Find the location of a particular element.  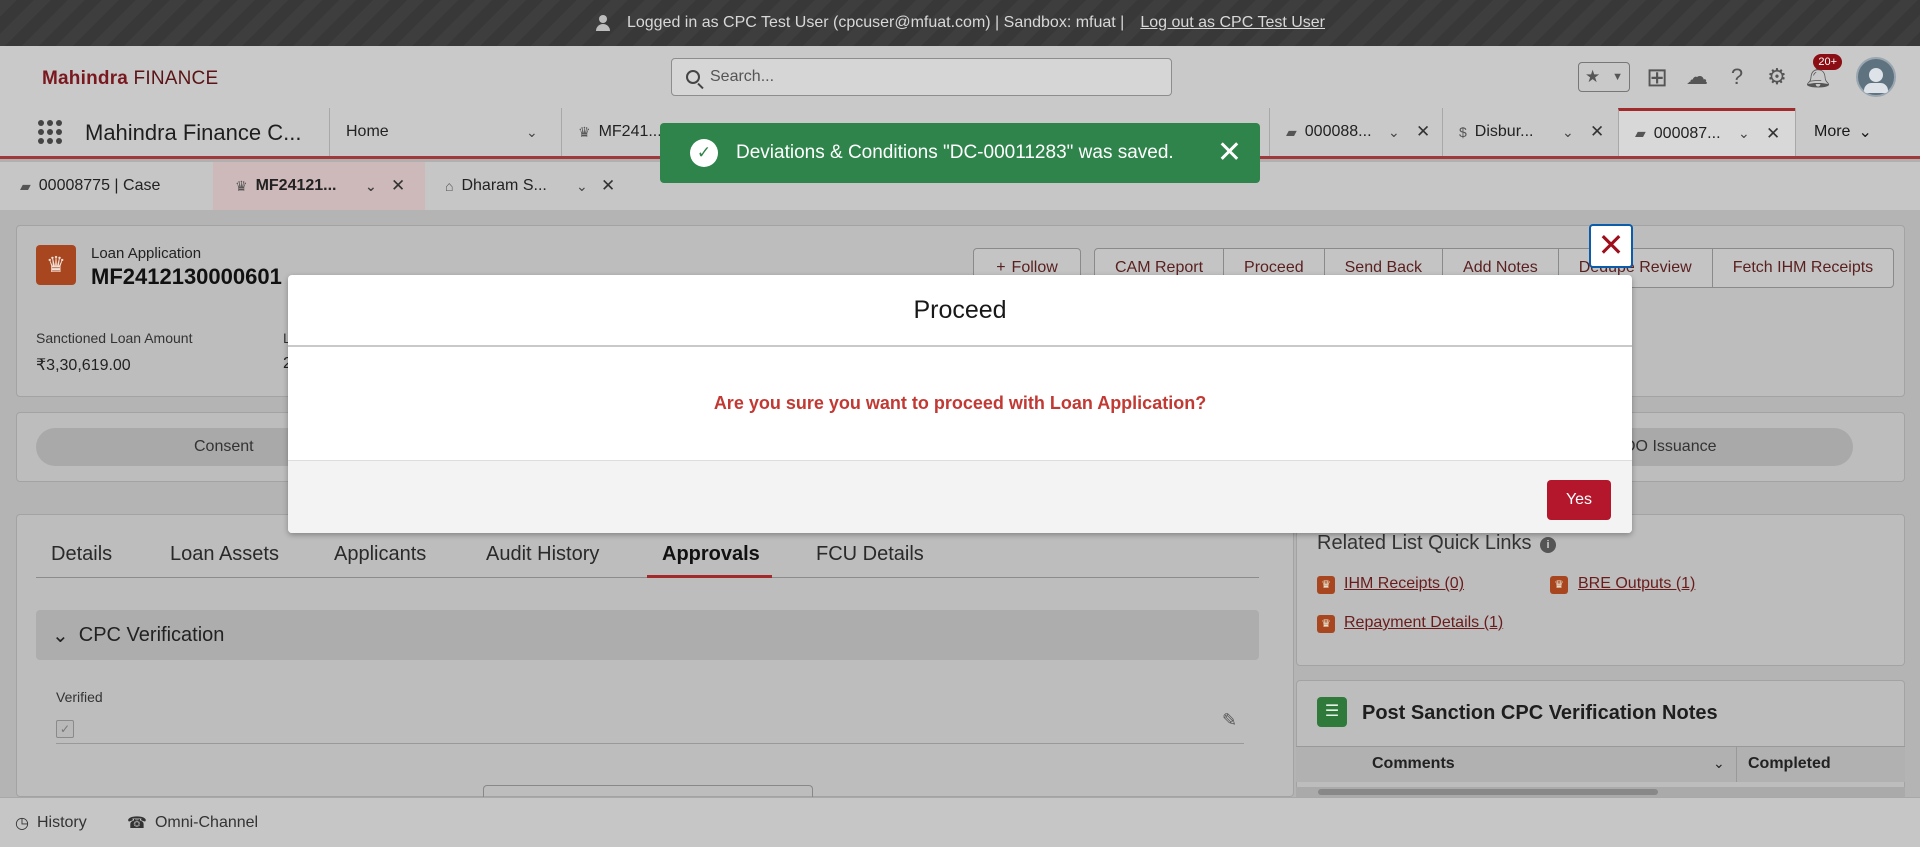

subtab-case: ▰ 00008775 | Case is located at coordinates (106, 186).